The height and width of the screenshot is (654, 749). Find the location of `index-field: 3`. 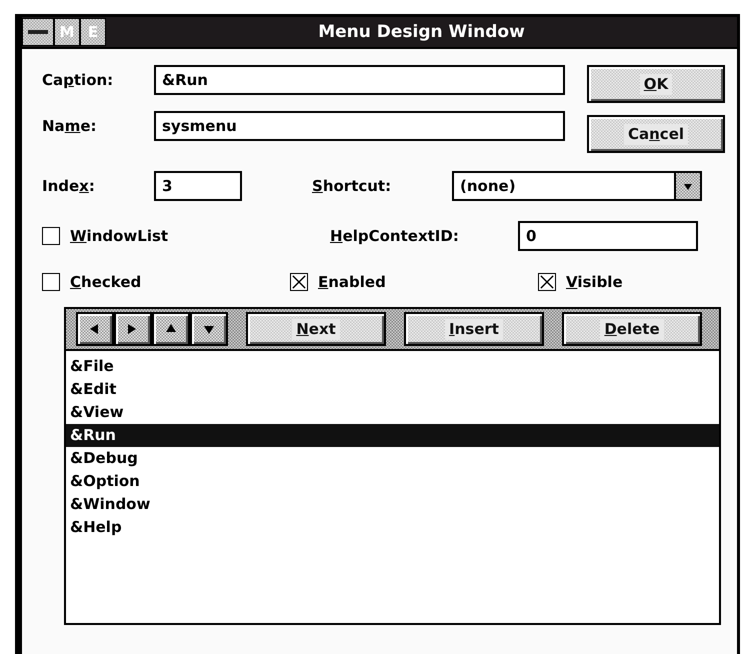

index-field: 3 is located at coordinates (198, 186).